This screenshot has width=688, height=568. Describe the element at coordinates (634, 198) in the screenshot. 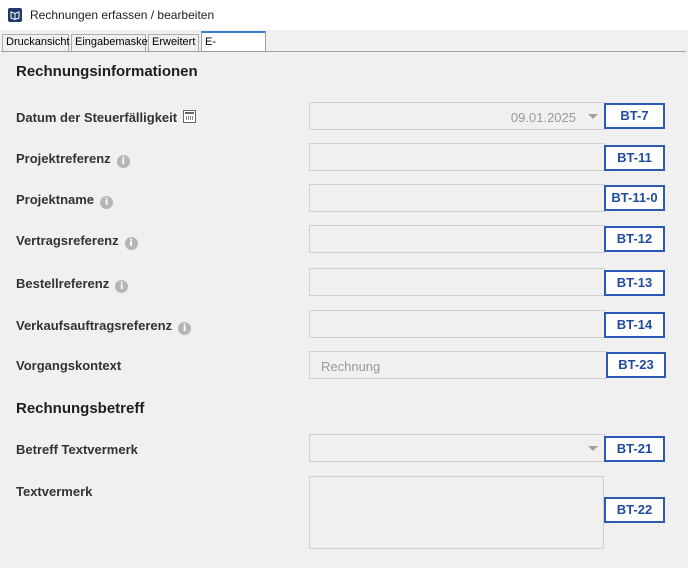

I see `bt-code-badge: BT-11-0` at that location.